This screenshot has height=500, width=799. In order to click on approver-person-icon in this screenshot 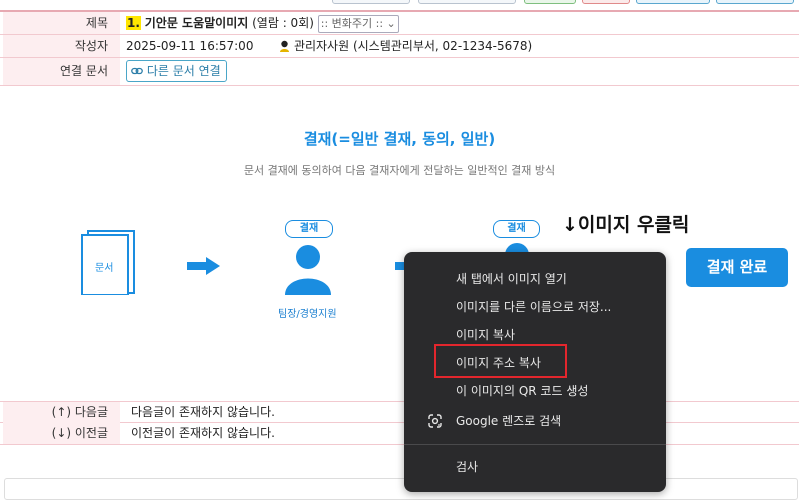, I will do `click(308, 270)`.